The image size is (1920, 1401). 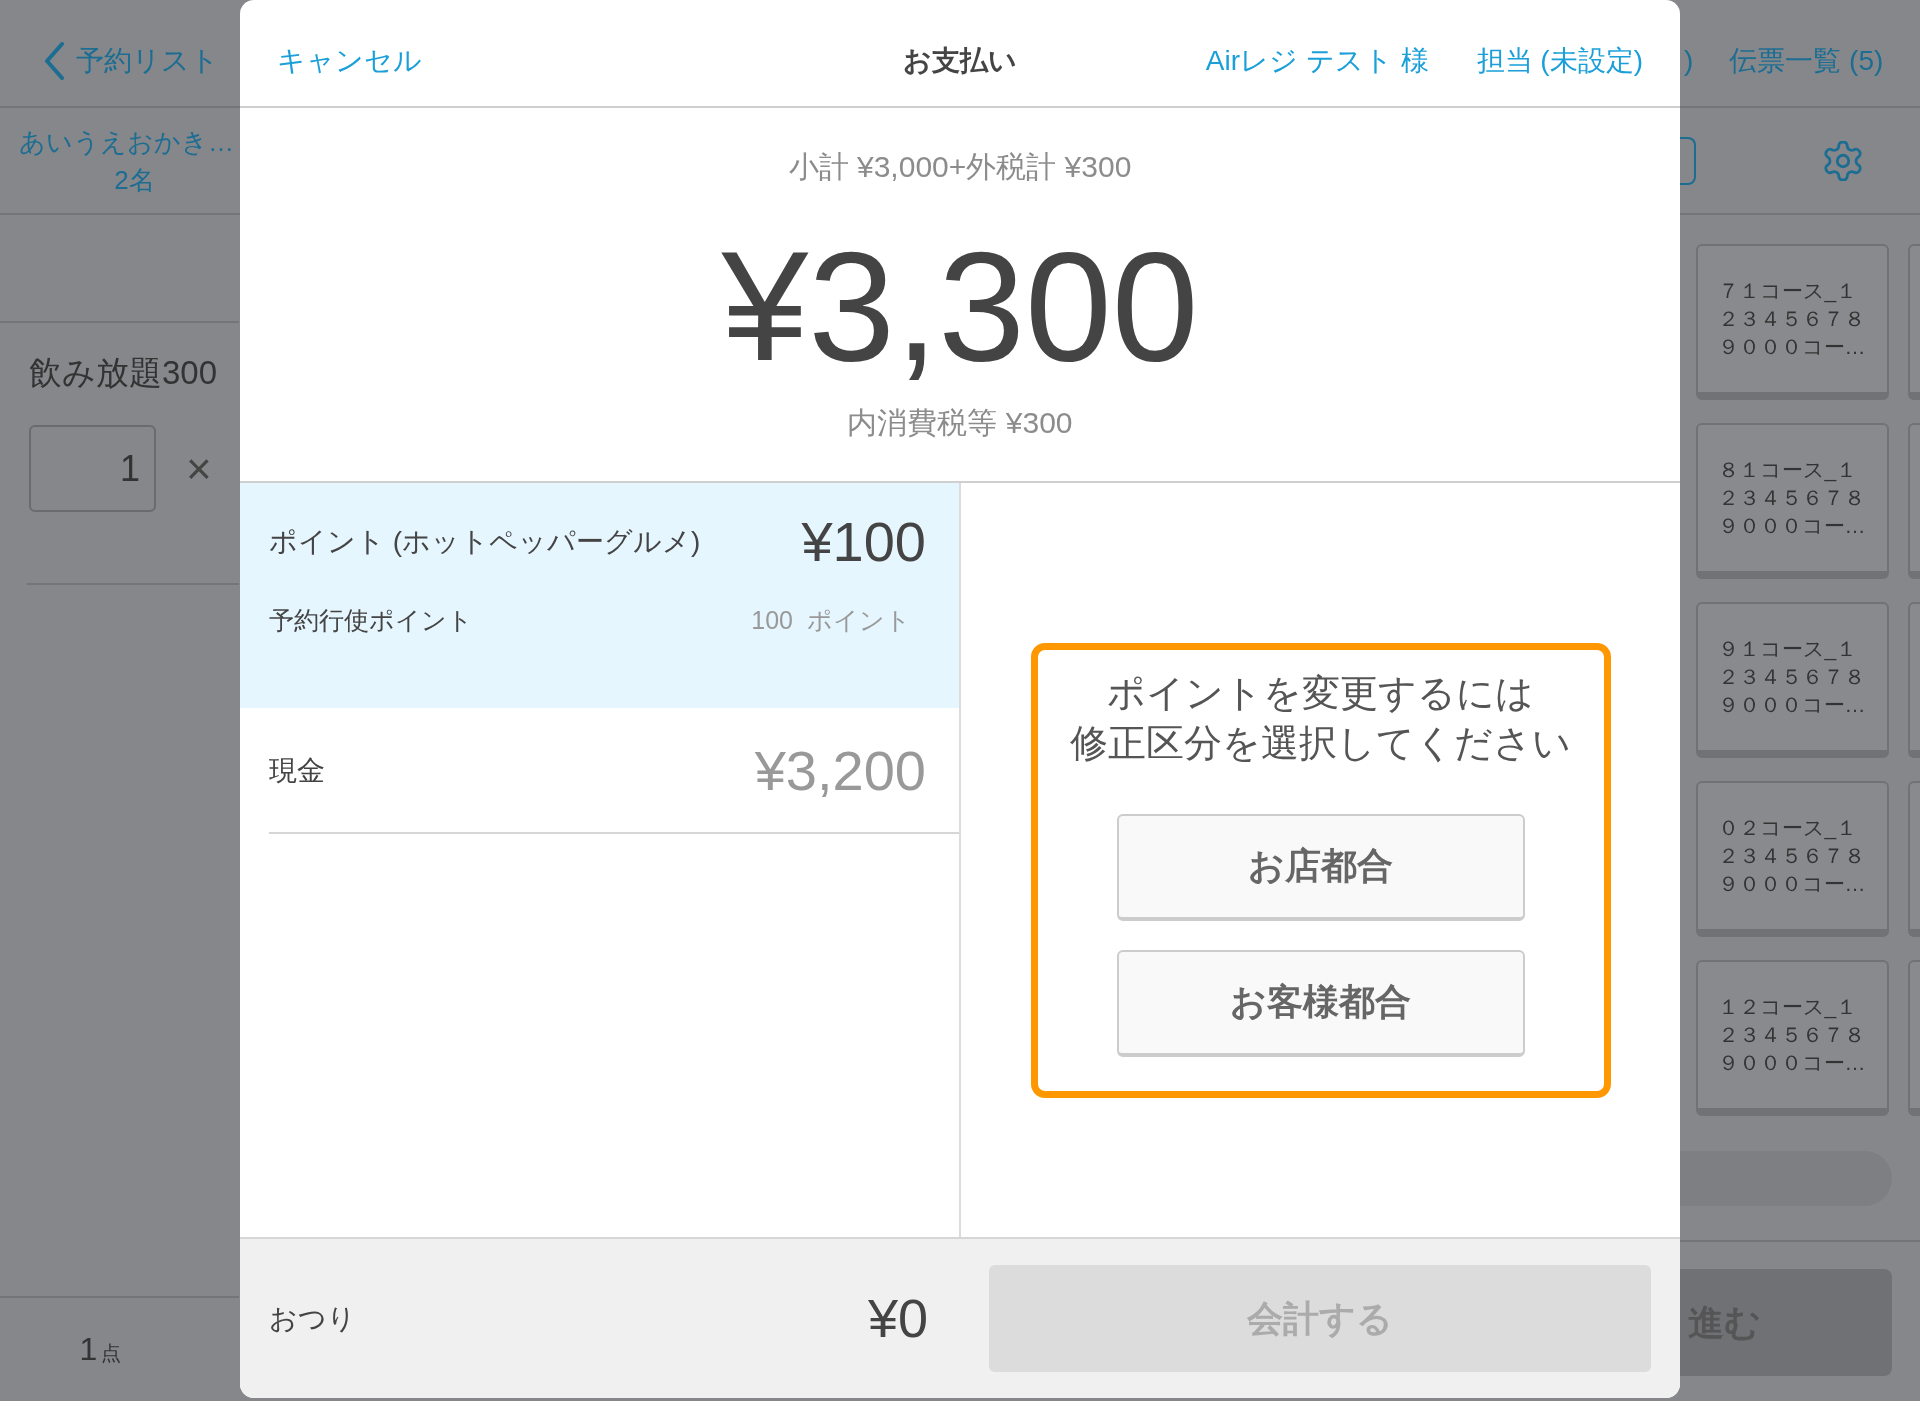 What do you see at coordinates (92, 468) in the screenshot?
I see `quantity-field: 1` at bounding box center [92, 468].